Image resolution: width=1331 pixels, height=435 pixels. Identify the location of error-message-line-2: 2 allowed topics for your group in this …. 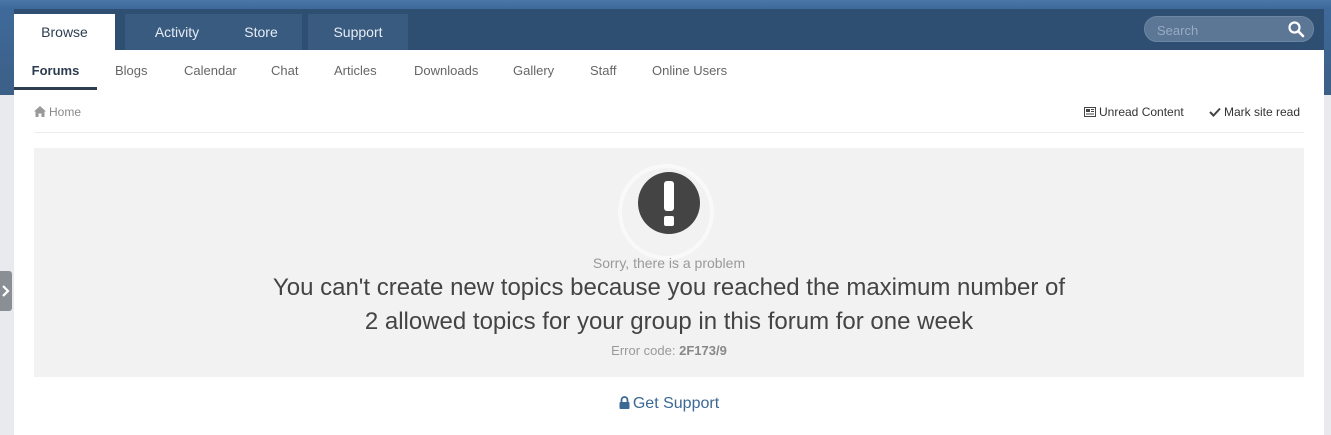
(669, 321).